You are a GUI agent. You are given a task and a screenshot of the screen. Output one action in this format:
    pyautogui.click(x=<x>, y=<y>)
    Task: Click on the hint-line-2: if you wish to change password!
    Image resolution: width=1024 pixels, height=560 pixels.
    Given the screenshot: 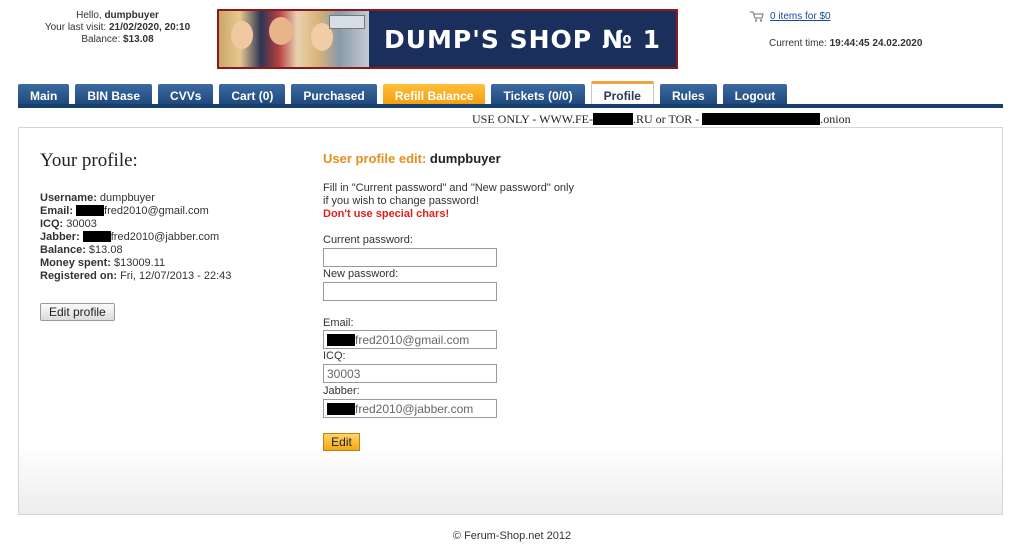 What is the action you would take?
    pyautogui.click(x=401, y=201)
    